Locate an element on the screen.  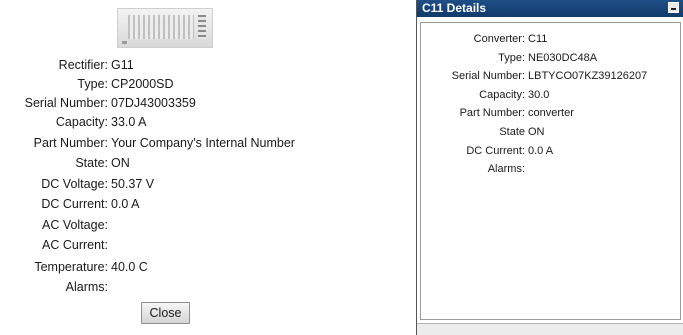
serial-number-value: 07DJ43003359 is located at coordinates (153, 103).